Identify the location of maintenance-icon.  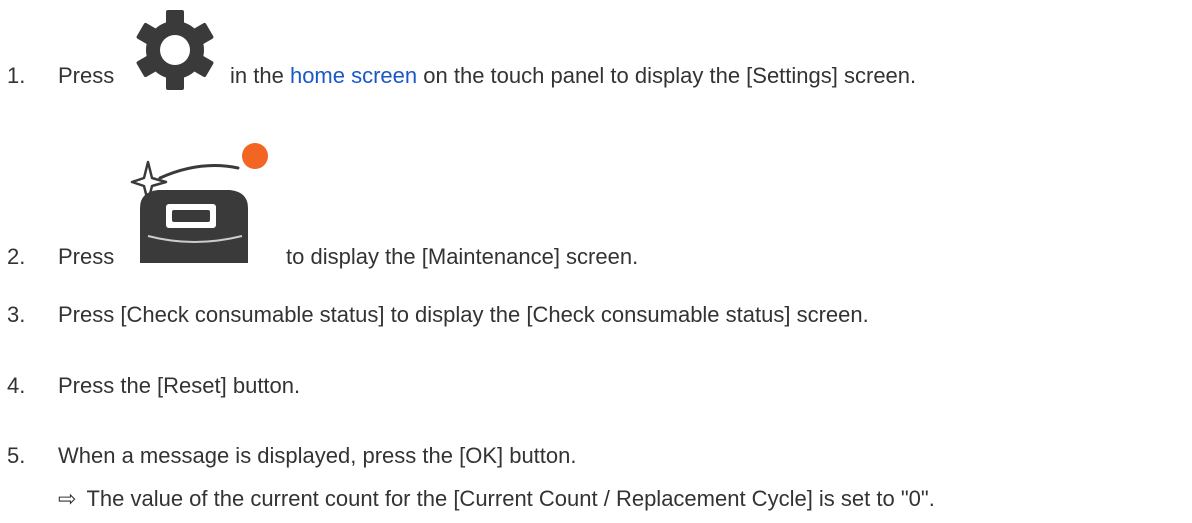
(200, 200).